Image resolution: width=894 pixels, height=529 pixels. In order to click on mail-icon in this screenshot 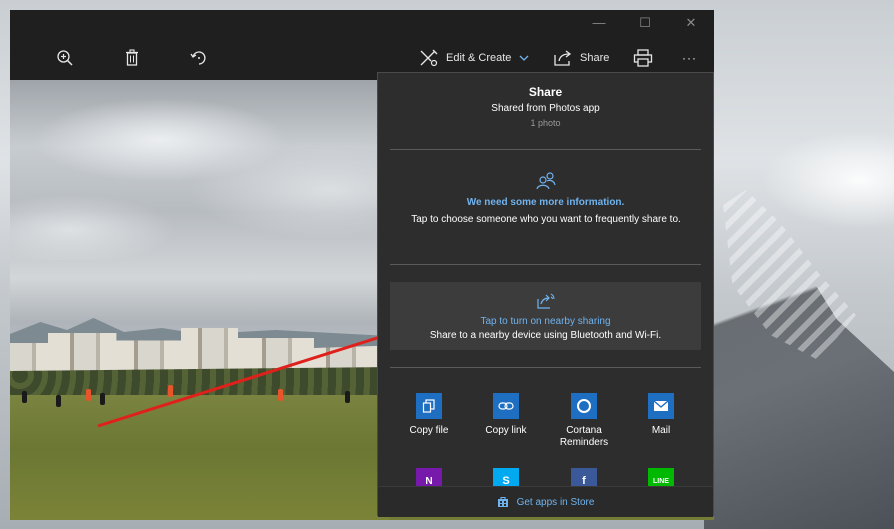, I will do `click(661, 406)`.